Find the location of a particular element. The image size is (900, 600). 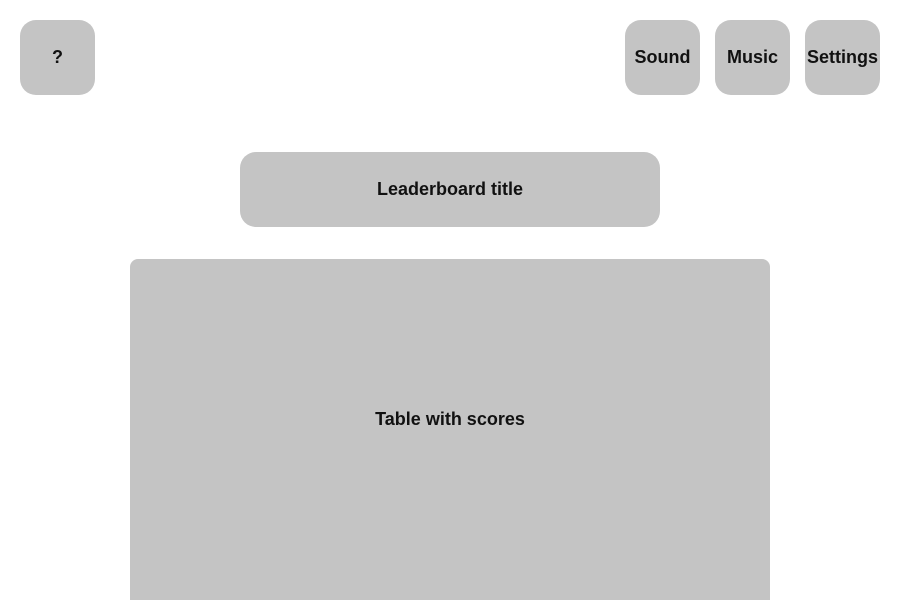

leaderboard-title: Leaderboard title is located at coordinates (450, 189).